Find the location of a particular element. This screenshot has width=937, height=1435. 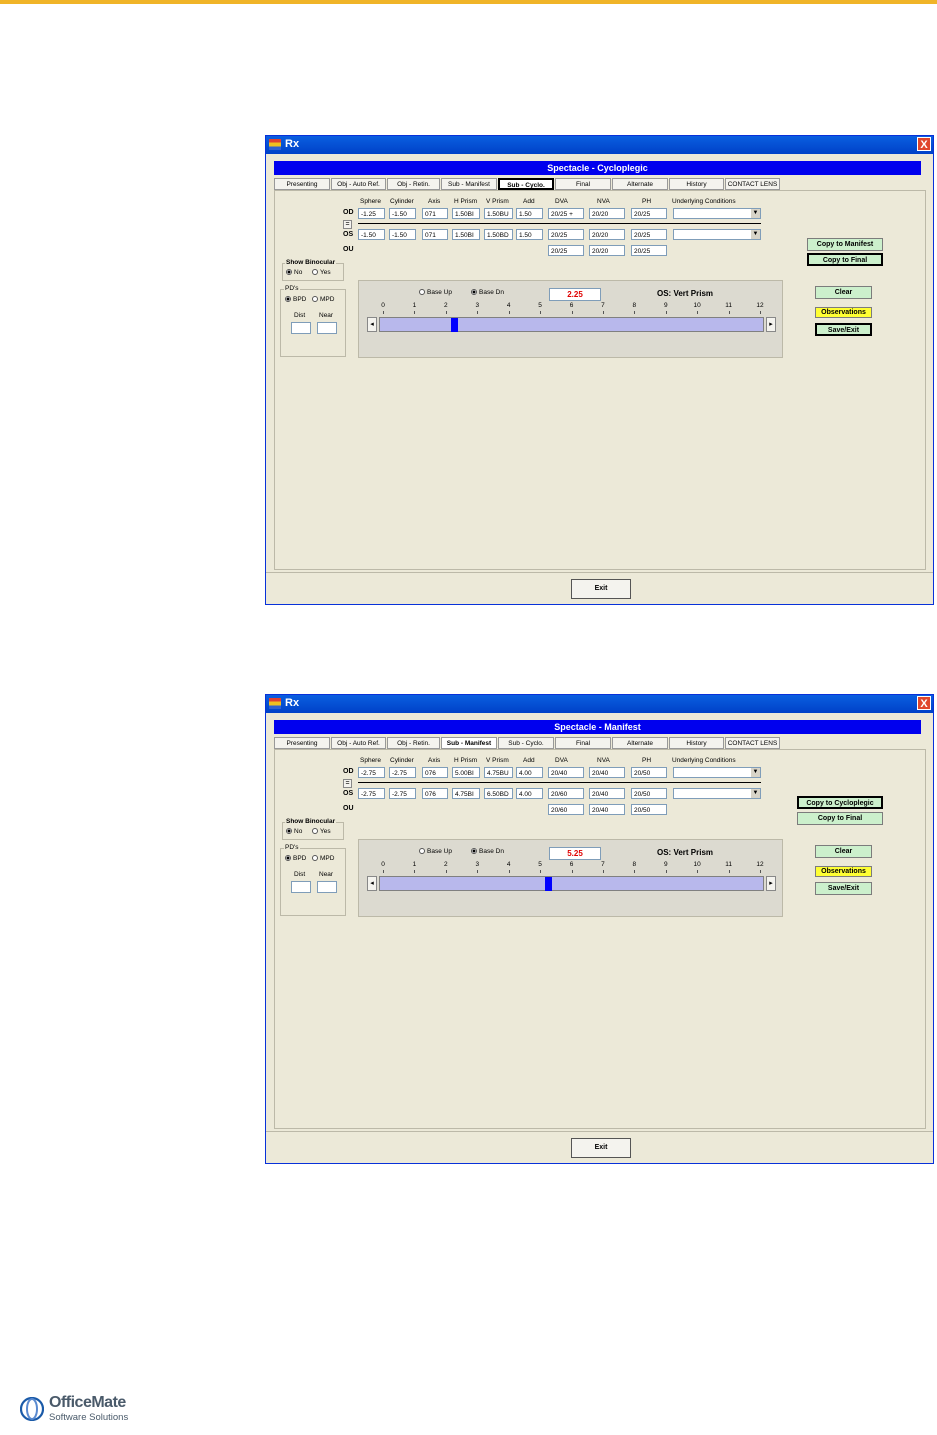

od-add: 1.50 is located at coordinates (529, 213).